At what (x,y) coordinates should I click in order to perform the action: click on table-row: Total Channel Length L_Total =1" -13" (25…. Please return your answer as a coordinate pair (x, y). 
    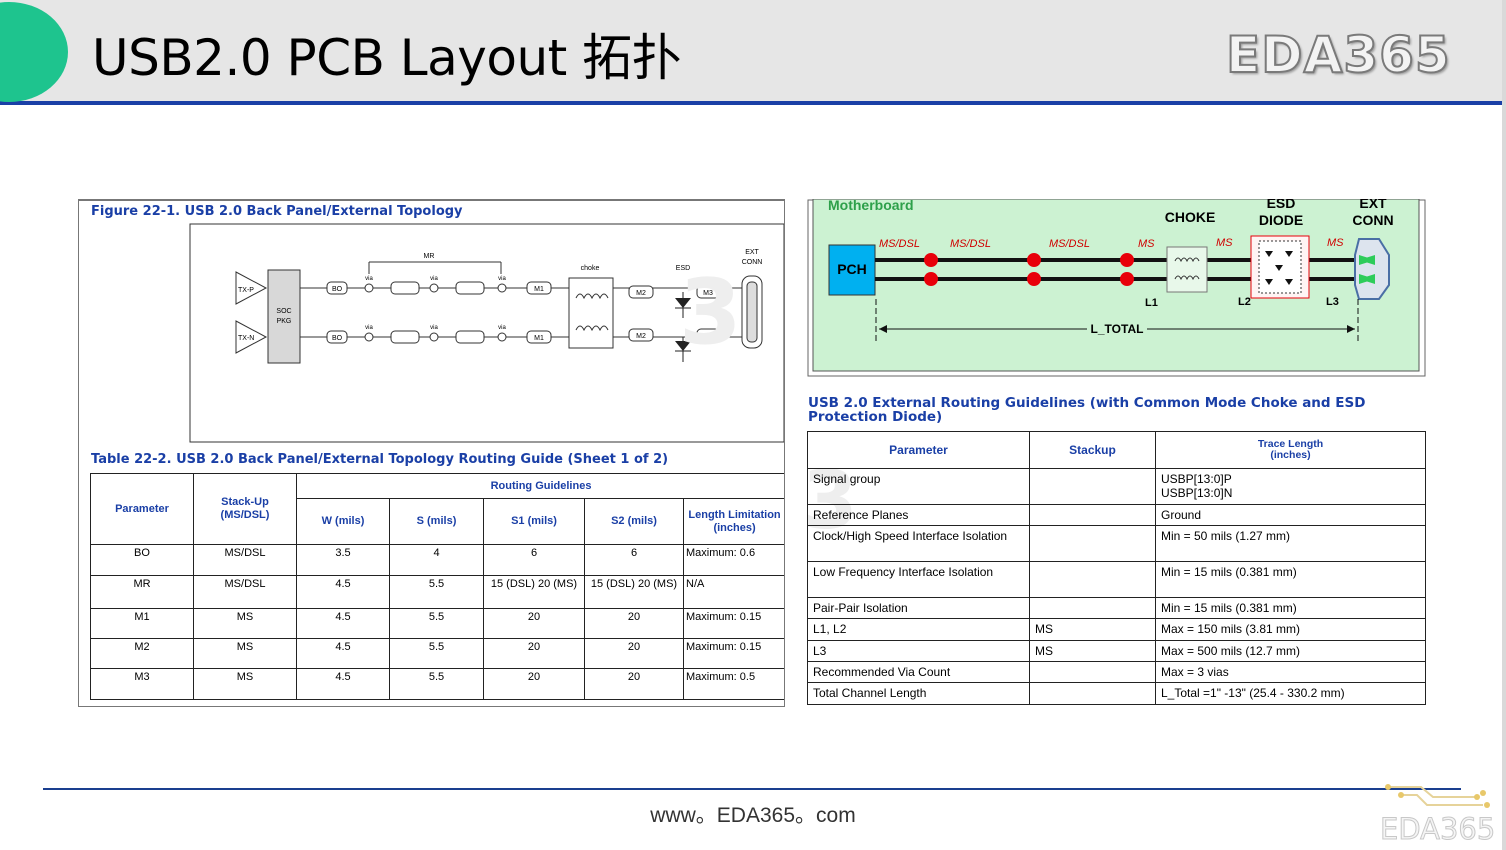
    Looking at the image, I should click on (1116, 693).